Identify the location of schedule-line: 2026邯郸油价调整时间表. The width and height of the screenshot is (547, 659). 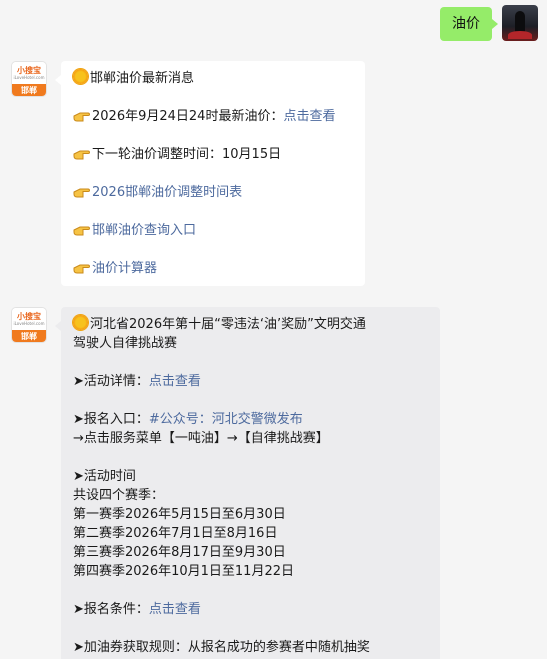
(213, 192).